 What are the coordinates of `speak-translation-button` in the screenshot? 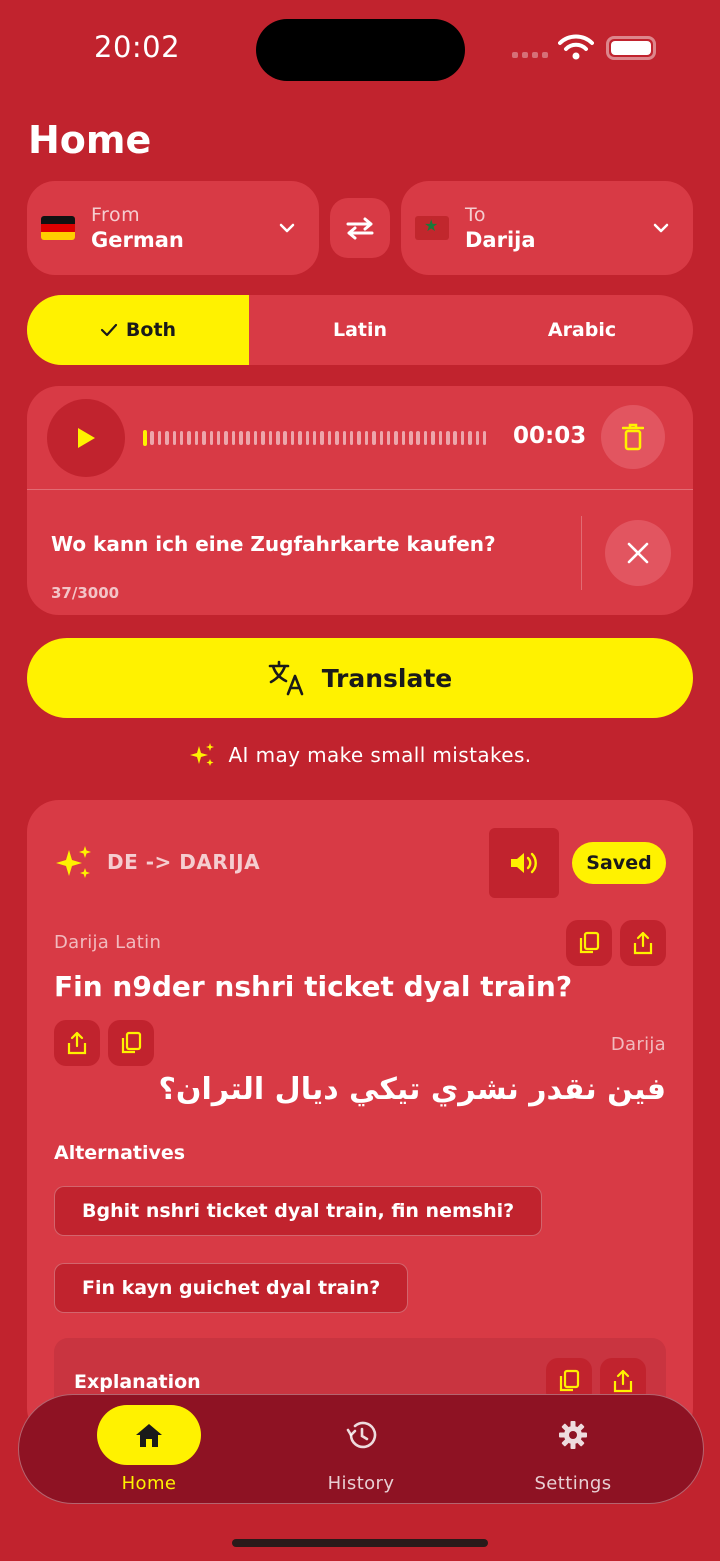 It's located at (524, 863).